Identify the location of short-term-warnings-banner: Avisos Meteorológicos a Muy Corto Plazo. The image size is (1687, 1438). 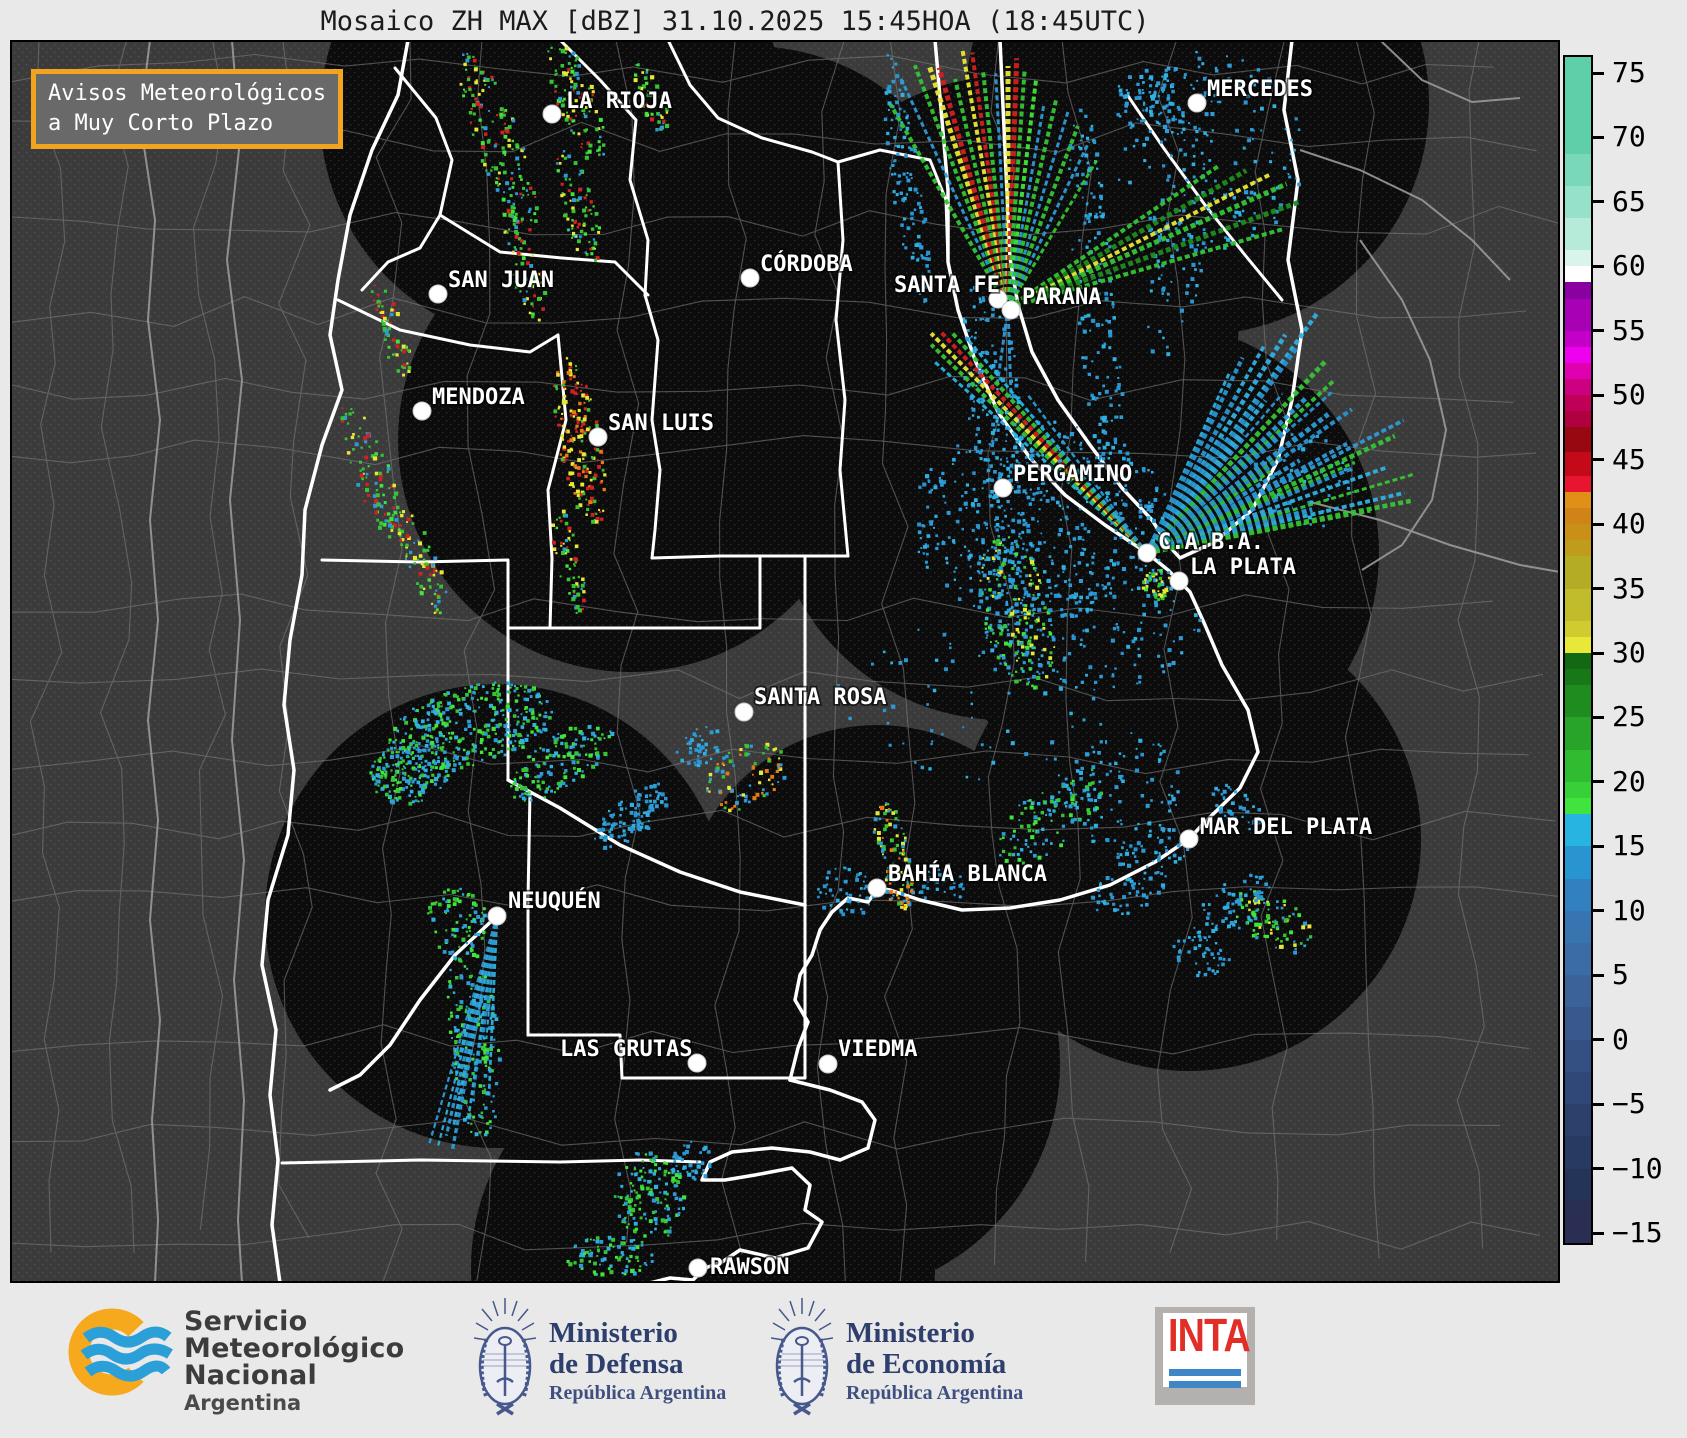
(187, 109).